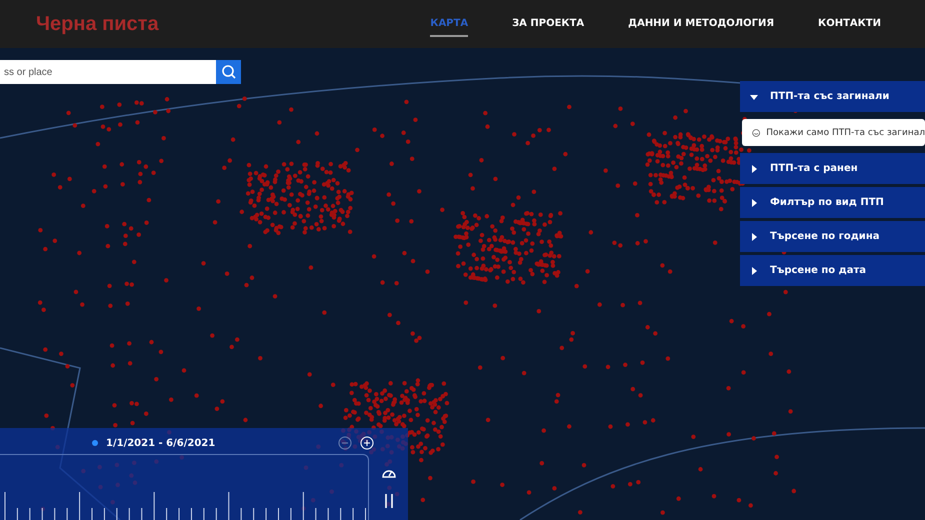 This screenshot has width=925, height=520. Describe the element at coordinates (161, 443) in the screenshot. I see `date-range: 1/1/2021 - 6/6/2021` at that location.